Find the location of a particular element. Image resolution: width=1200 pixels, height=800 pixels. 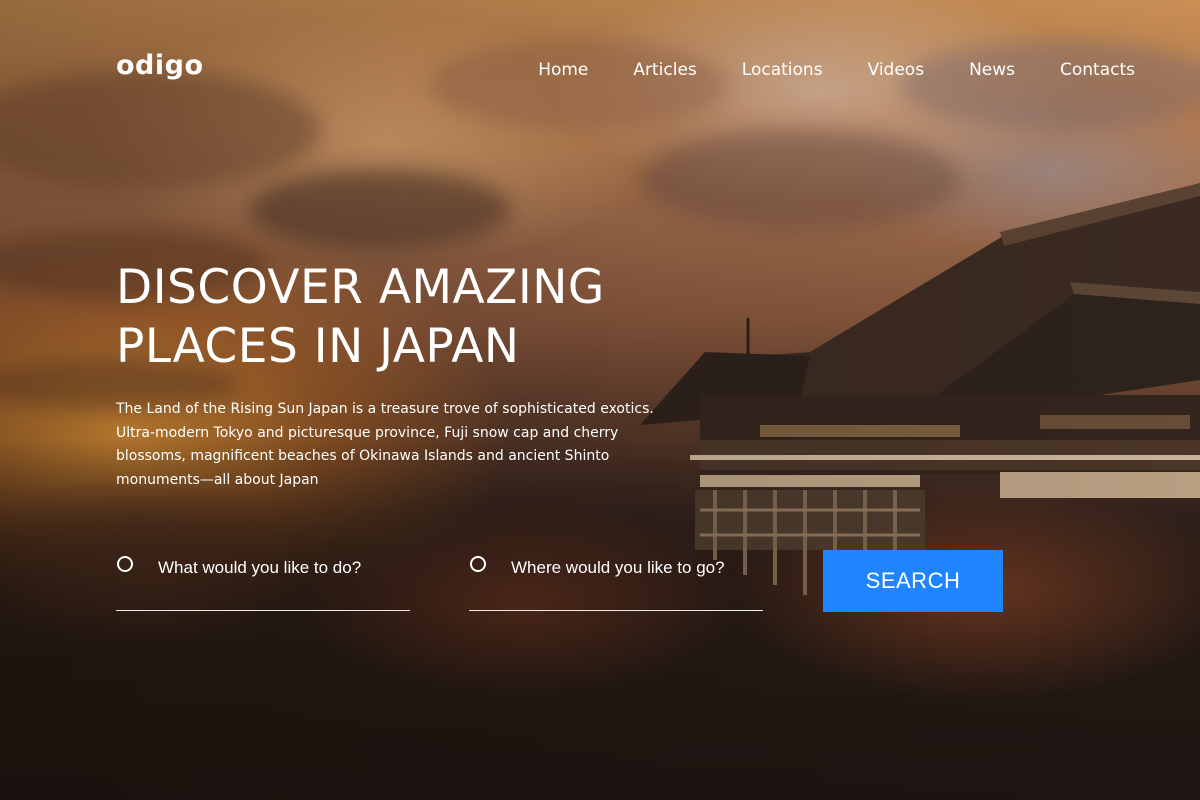

activity-radio-icon is located at coordinates (125, 564).